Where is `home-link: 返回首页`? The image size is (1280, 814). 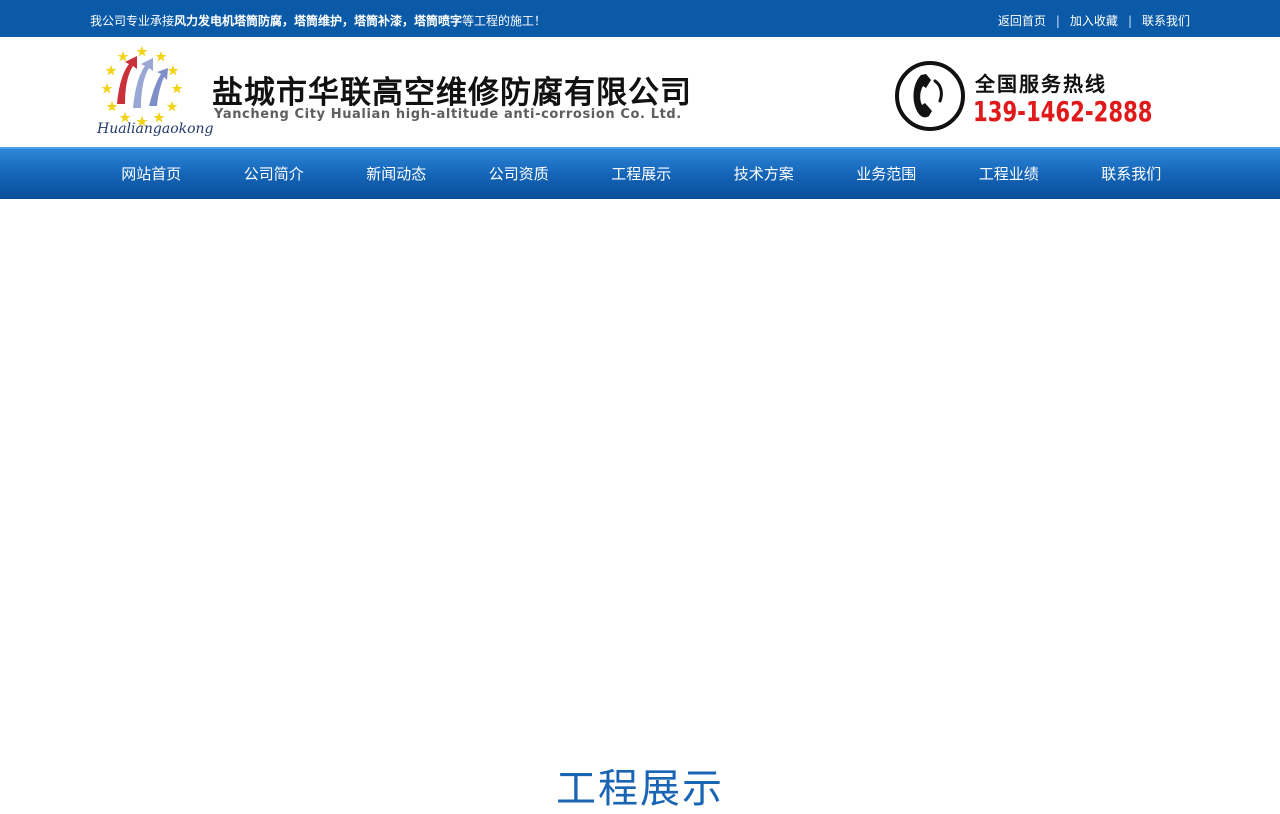
home-link: 返回首页 is located at coordinates (1022, 21).